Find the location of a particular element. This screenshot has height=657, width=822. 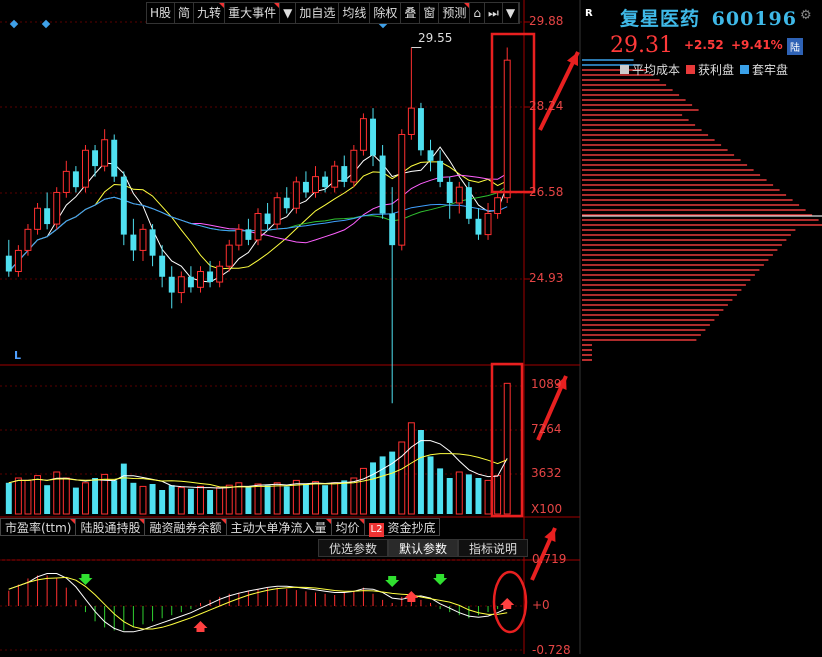

toolbar-item-11: ⌂ is located at coordinates (478, 13).